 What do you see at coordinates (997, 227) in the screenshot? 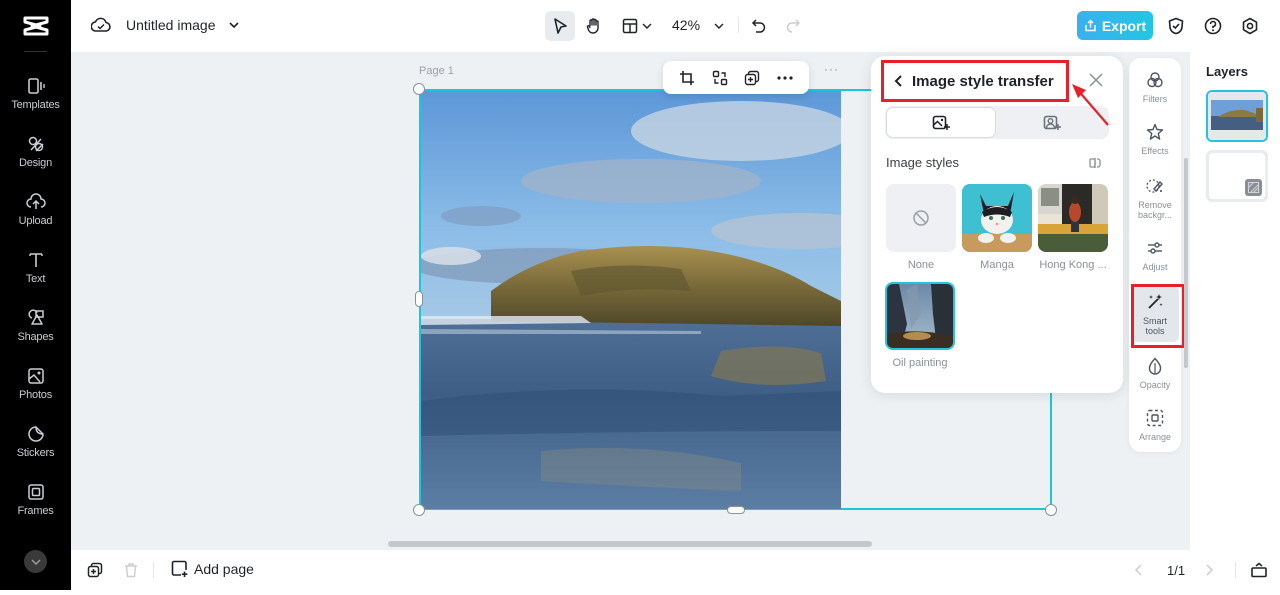
I see `style-option-manga: Manga` at bounding box center [997, 227].